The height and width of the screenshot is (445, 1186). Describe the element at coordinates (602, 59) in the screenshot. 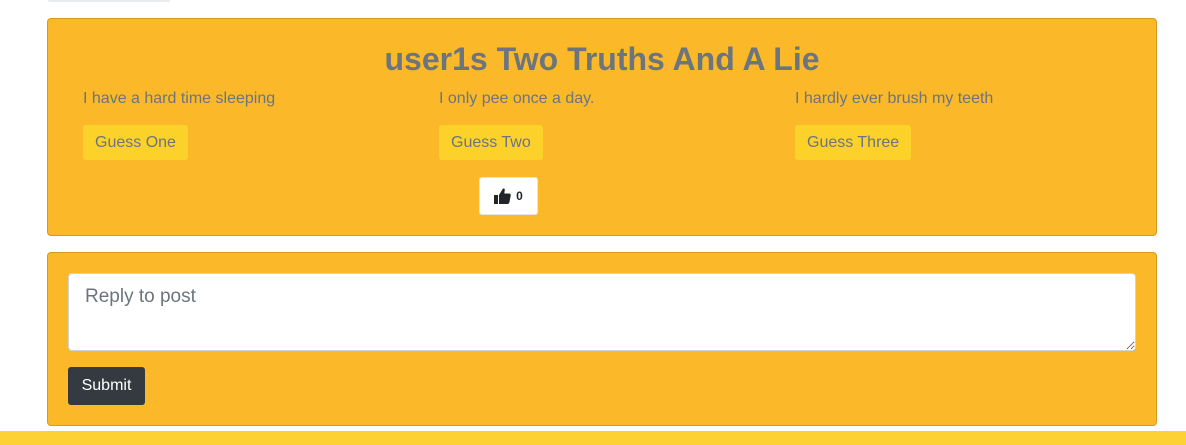

I see `post-title: user1s Two Truths And A Lie` at that location.